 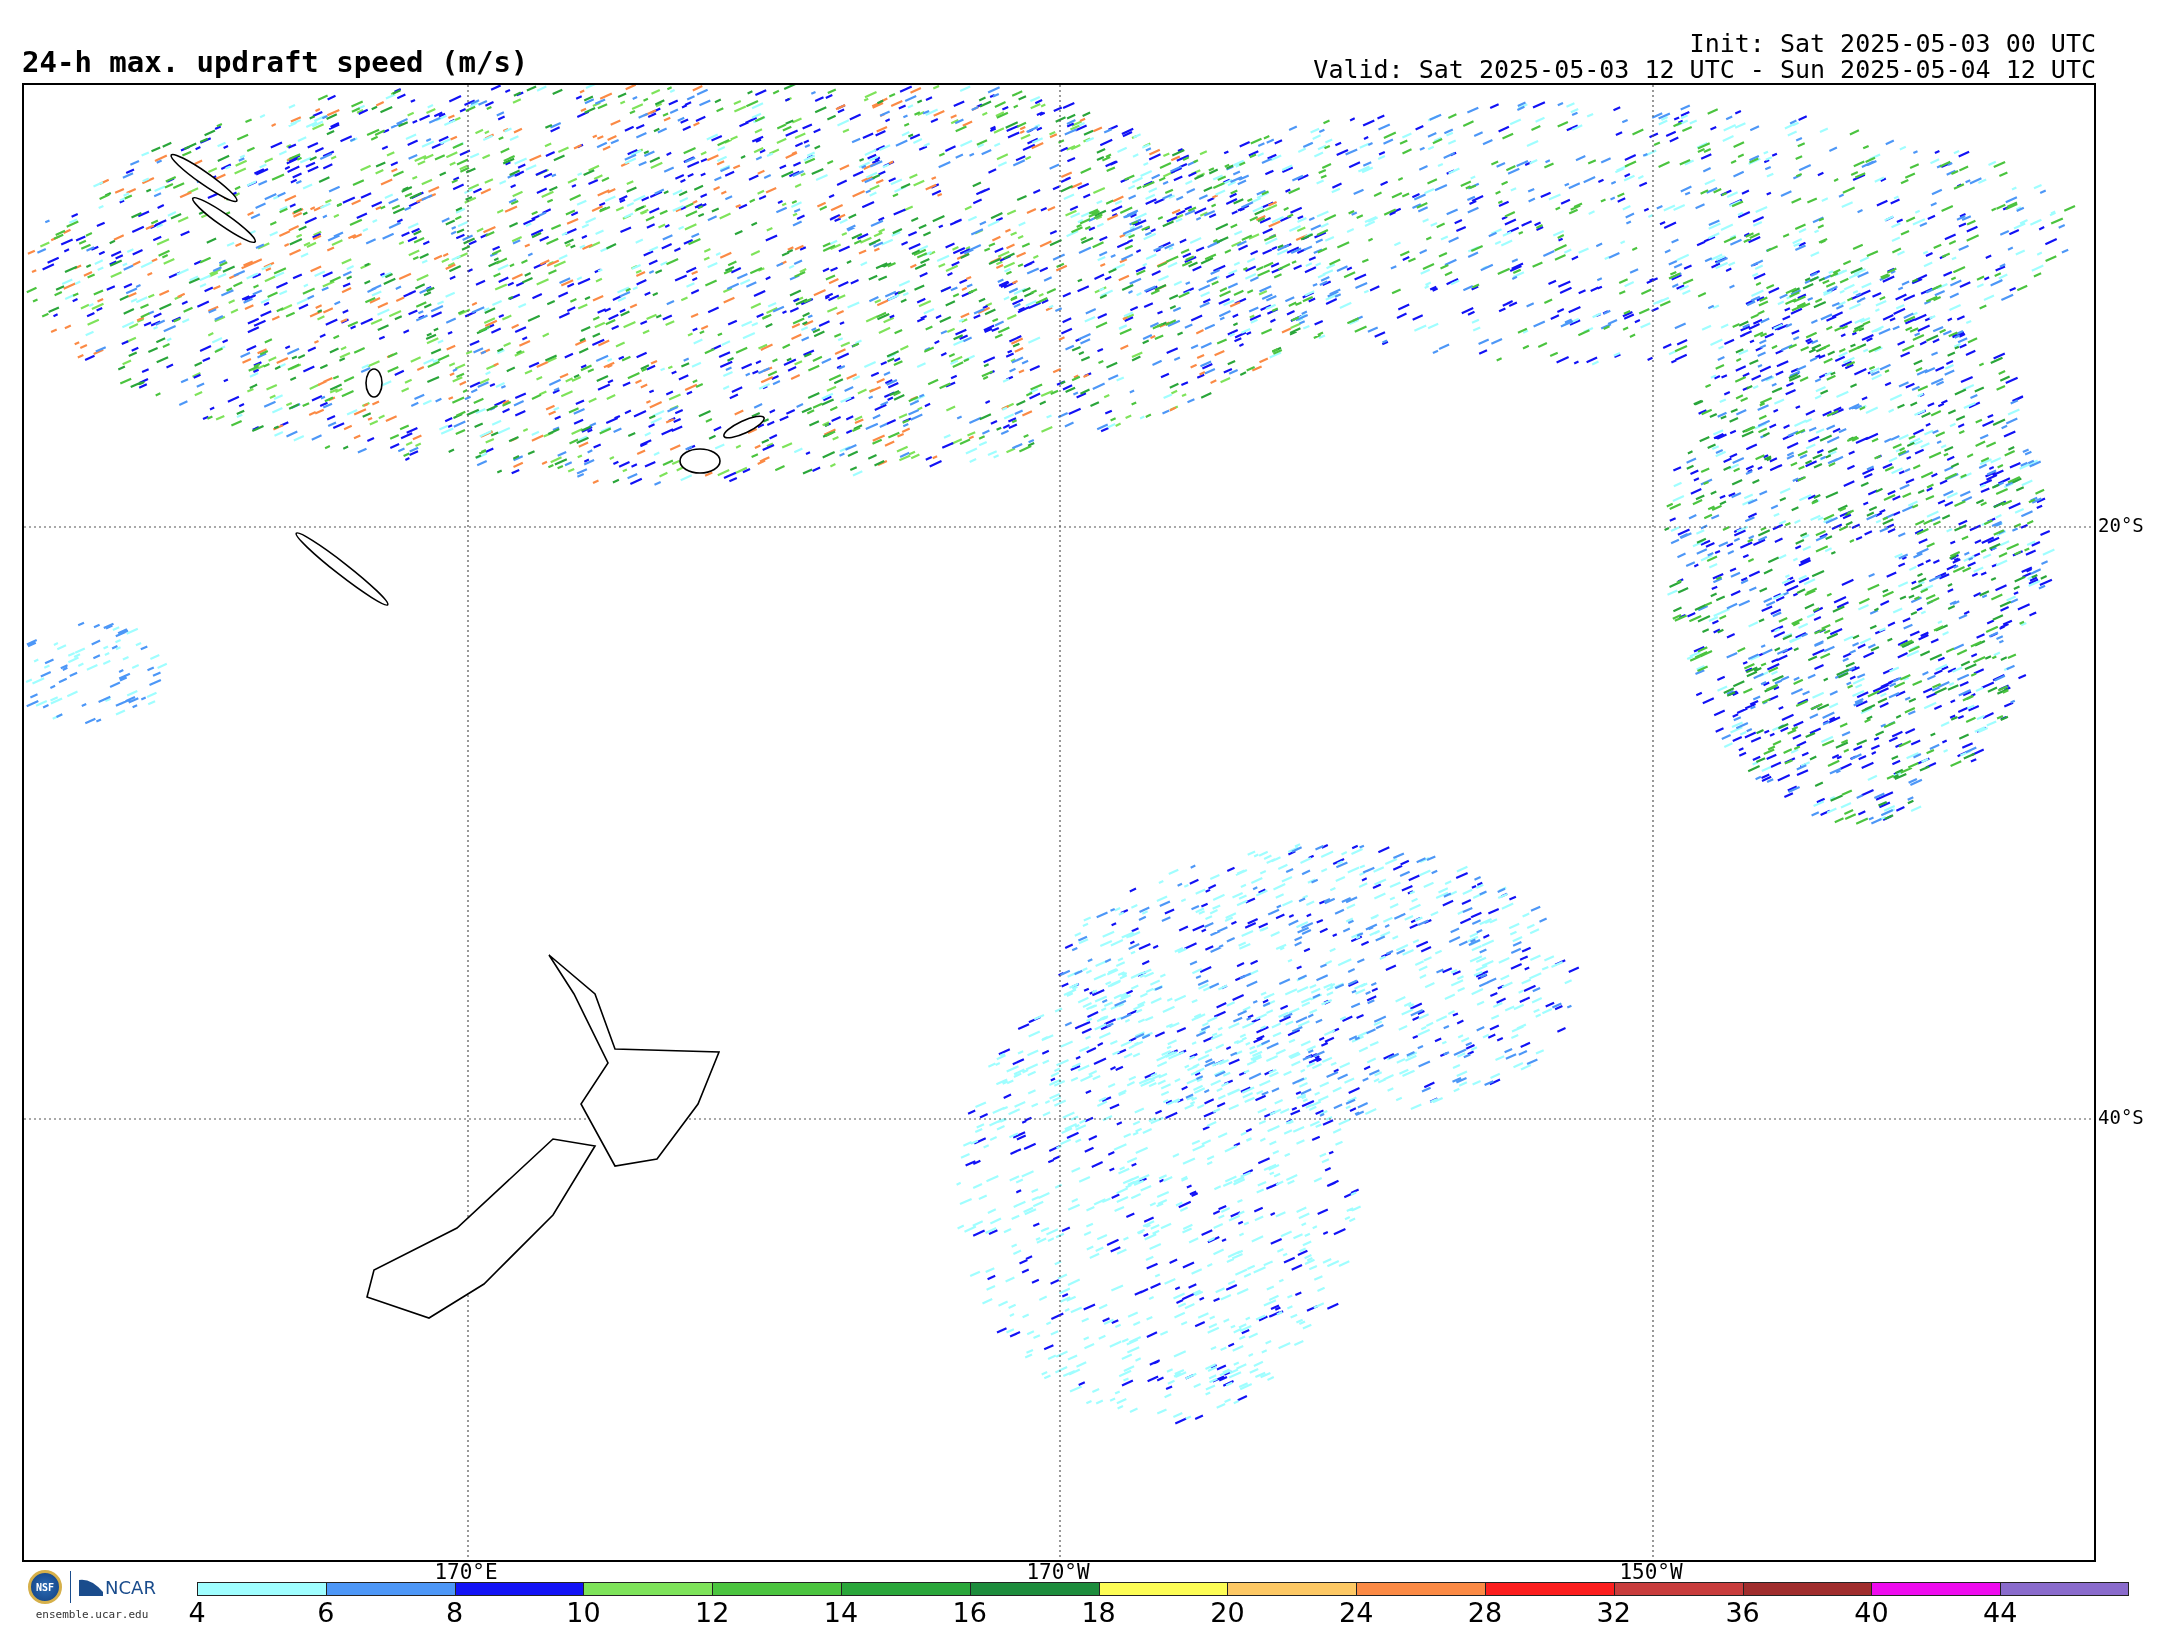 I want to click on init-time: Init: Sat 2025-05-03 00 UTC, so click(x=1892, y=44).